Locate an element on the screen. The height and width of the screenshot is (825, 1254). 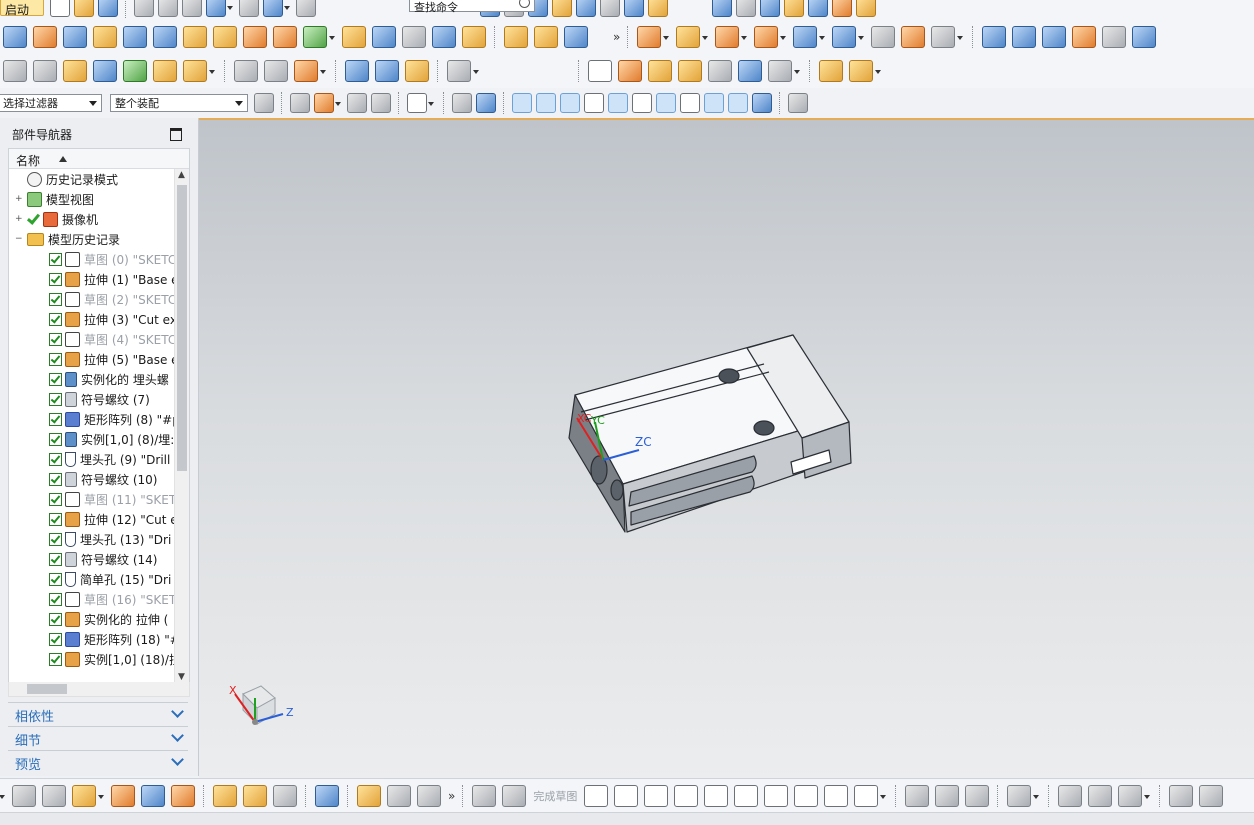
quick-trim-icon is located at coordinates (917, 796).